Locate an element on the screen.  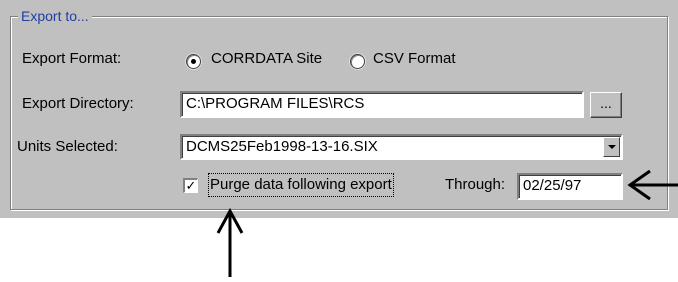
through-date-input: 02/25/97 is located at coordinates (570, 186).